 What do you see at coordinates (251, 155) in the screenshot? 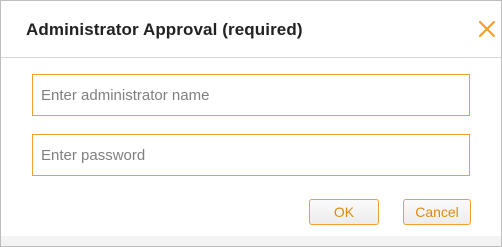
I see `password-field` at bounding box center [251, 155].